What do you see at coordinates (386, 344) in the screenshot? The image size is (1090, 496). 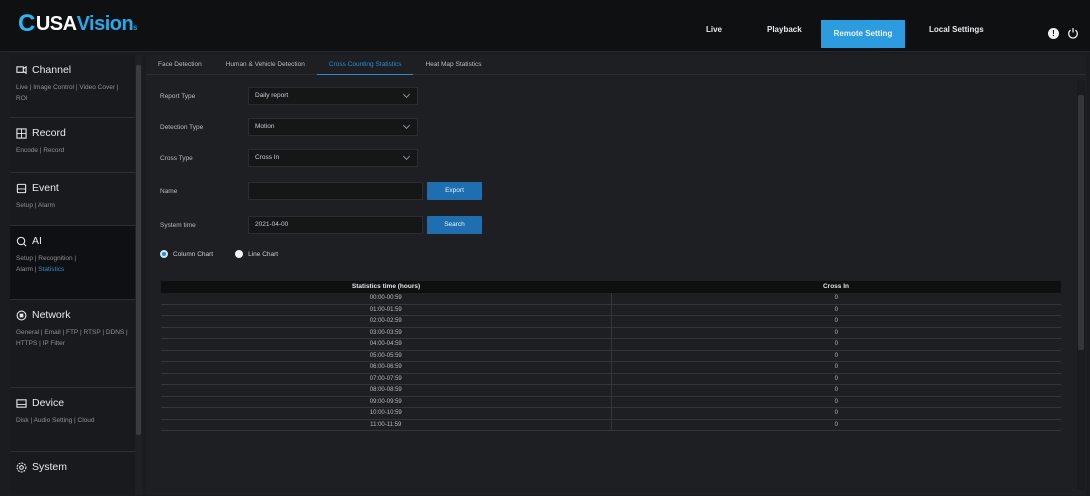 I see `cell-time: 04:00-04:59` at bounding box center [386, 344].